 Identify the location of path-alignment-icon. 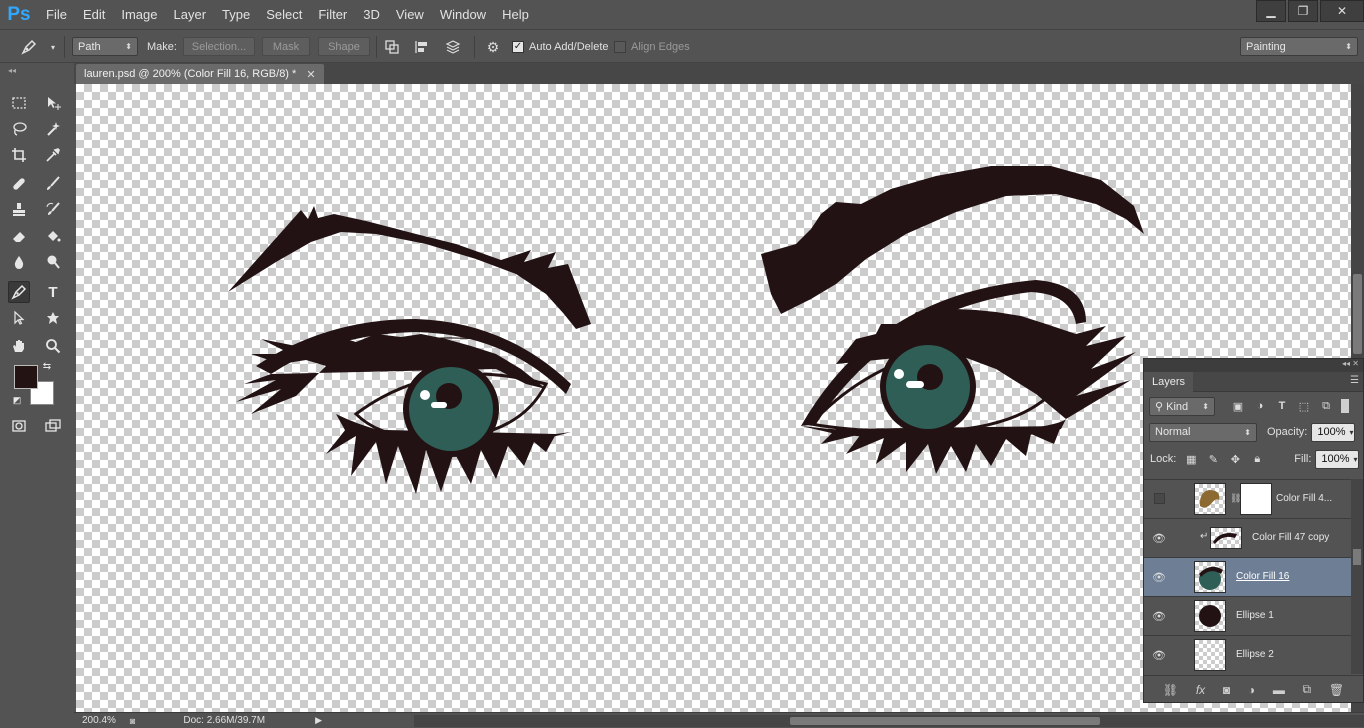
(422, 47).